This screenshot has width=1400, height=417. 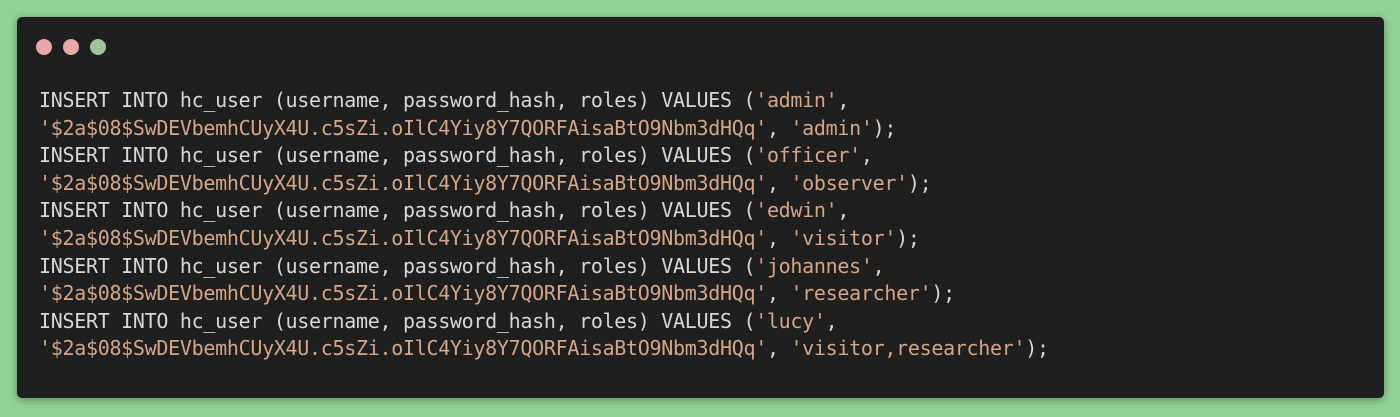 I want to click on maximize-dot-icon, so click(x=98, y=47).